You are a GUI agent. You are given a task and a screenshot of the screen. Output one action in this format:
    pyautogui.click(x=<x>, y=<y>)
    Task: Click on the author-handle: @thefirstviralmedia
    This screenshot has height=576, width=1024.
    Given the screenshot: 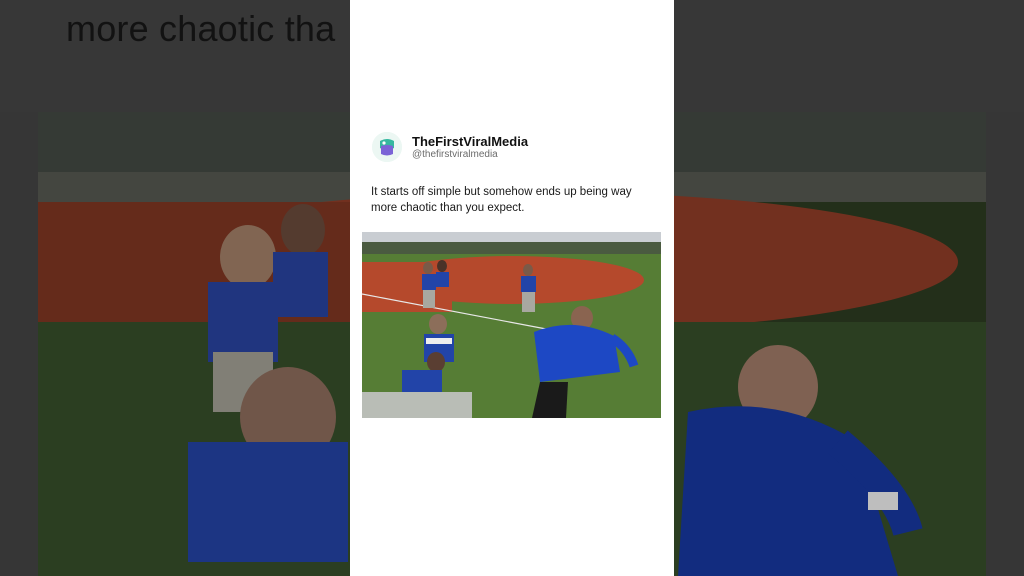 What is the action you would take?
    pyautogui.click(x=470, y=155)
    